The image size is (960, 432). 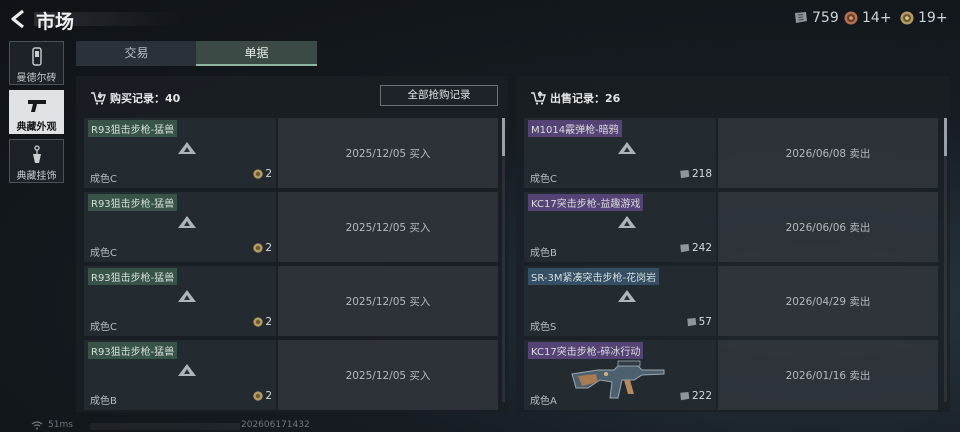 I want to click on charm-icon, so click(x=36, y=154).